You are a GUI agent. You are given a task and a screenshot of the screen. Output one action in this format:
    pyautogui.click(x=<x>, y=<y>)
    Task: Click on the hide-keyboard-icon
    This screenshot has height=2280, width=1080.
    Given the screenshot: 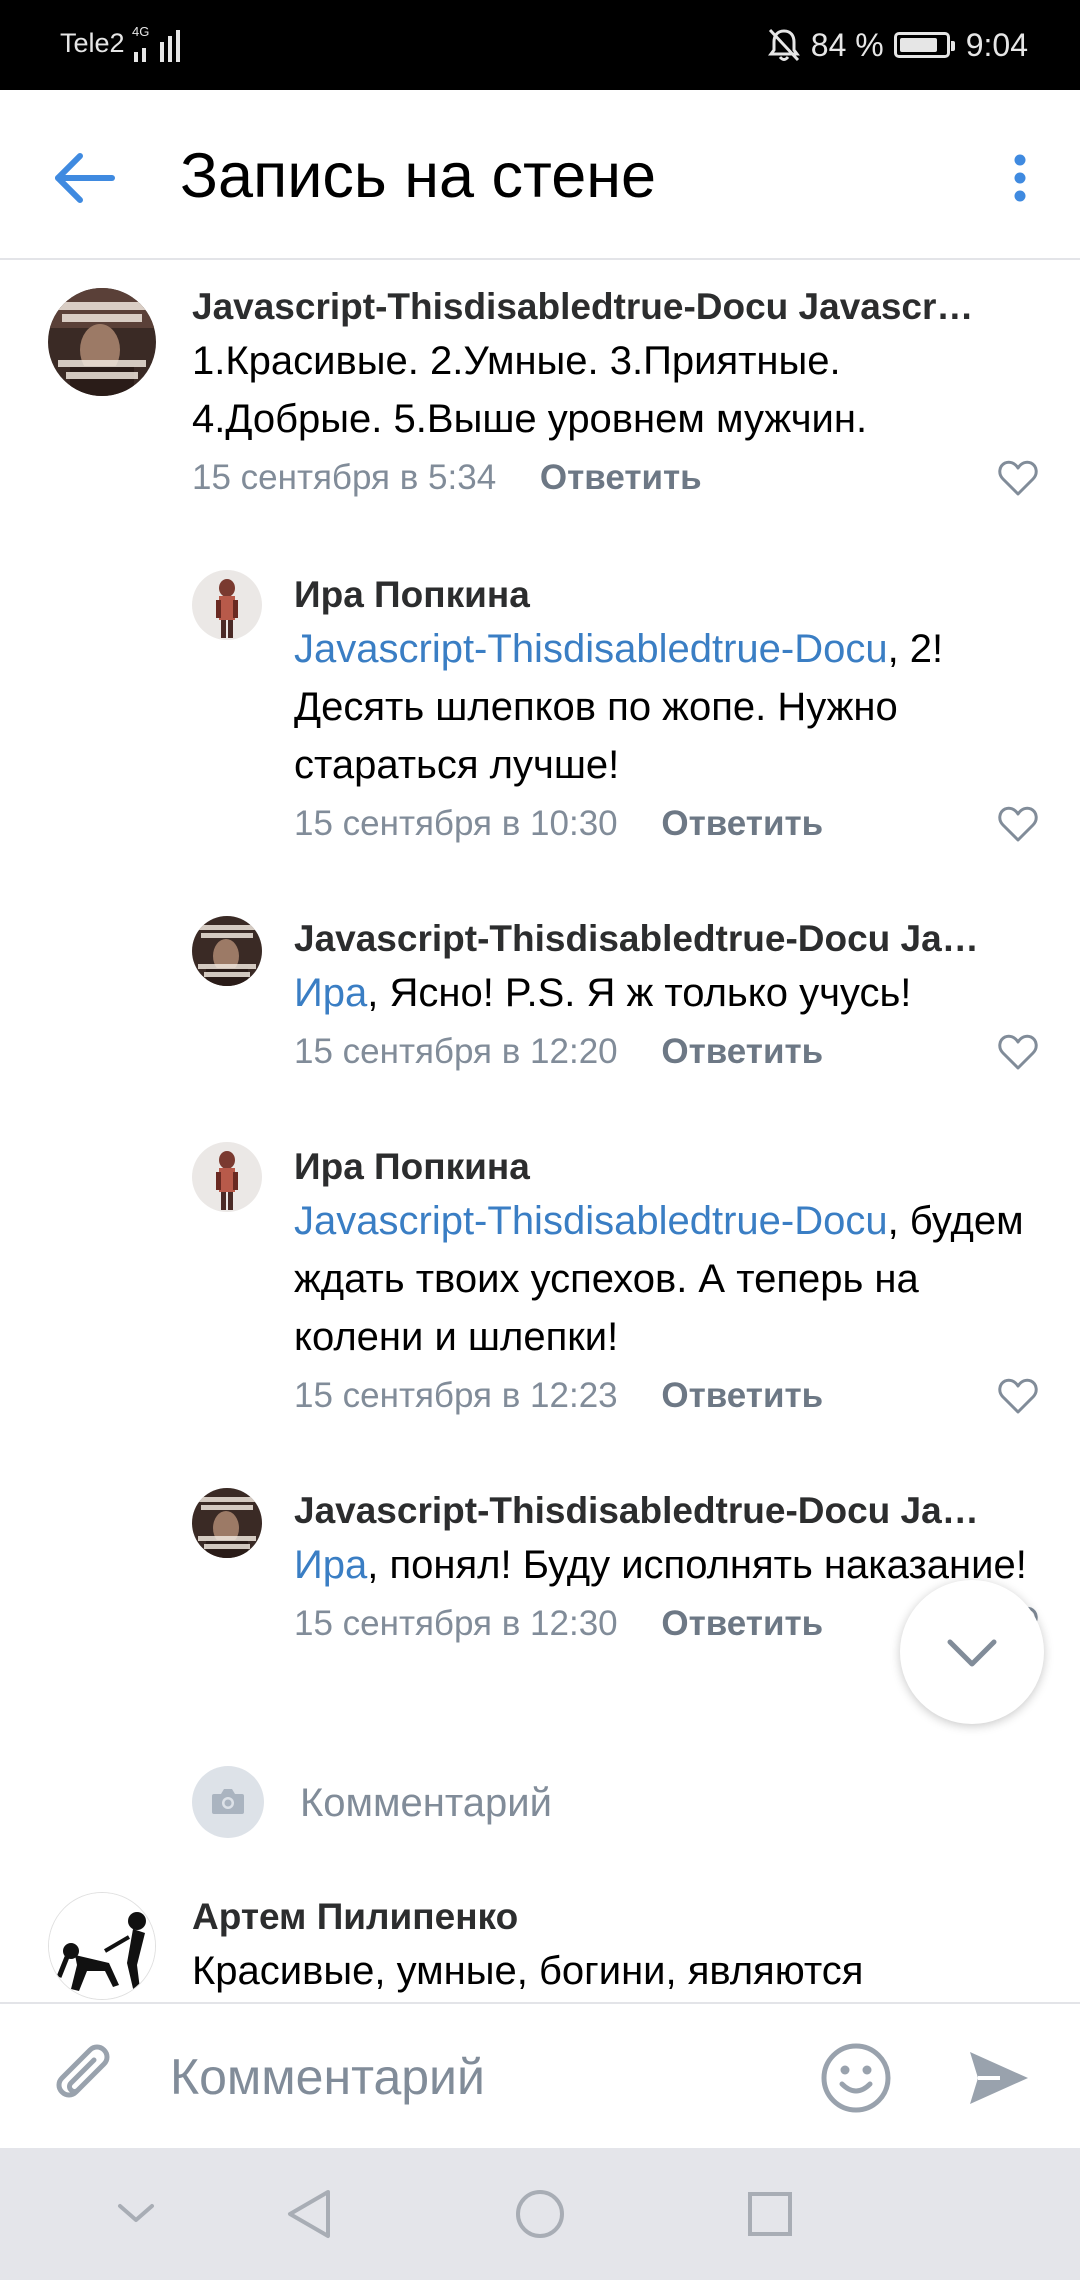 What is the action you would take?
    pyautogui.click(x=136, y=2214)
    